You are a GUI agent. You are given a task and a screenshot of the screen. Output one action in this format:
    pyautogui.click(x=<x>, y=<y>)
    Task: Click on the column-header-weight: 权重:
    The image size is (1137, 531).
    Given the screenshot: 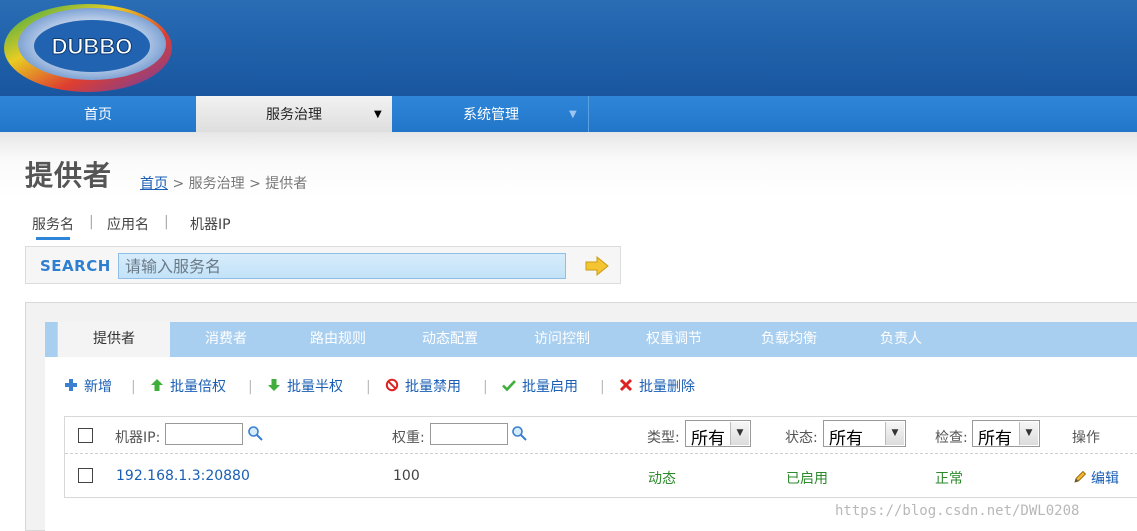 What is the action you would take?
    pyautogui.click(x=408, y=438)
    